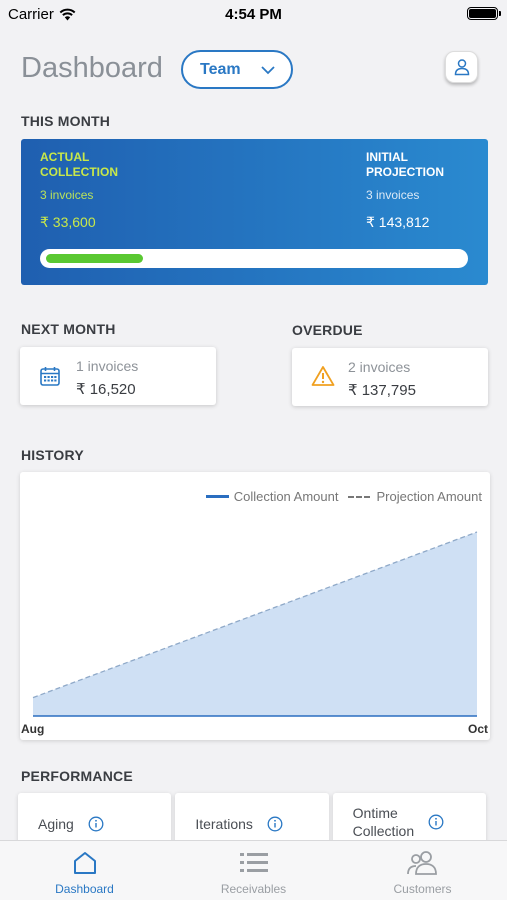 This screenshot has height=900, width=507. I want to click on aging-label: Aging, so click(56, 824).